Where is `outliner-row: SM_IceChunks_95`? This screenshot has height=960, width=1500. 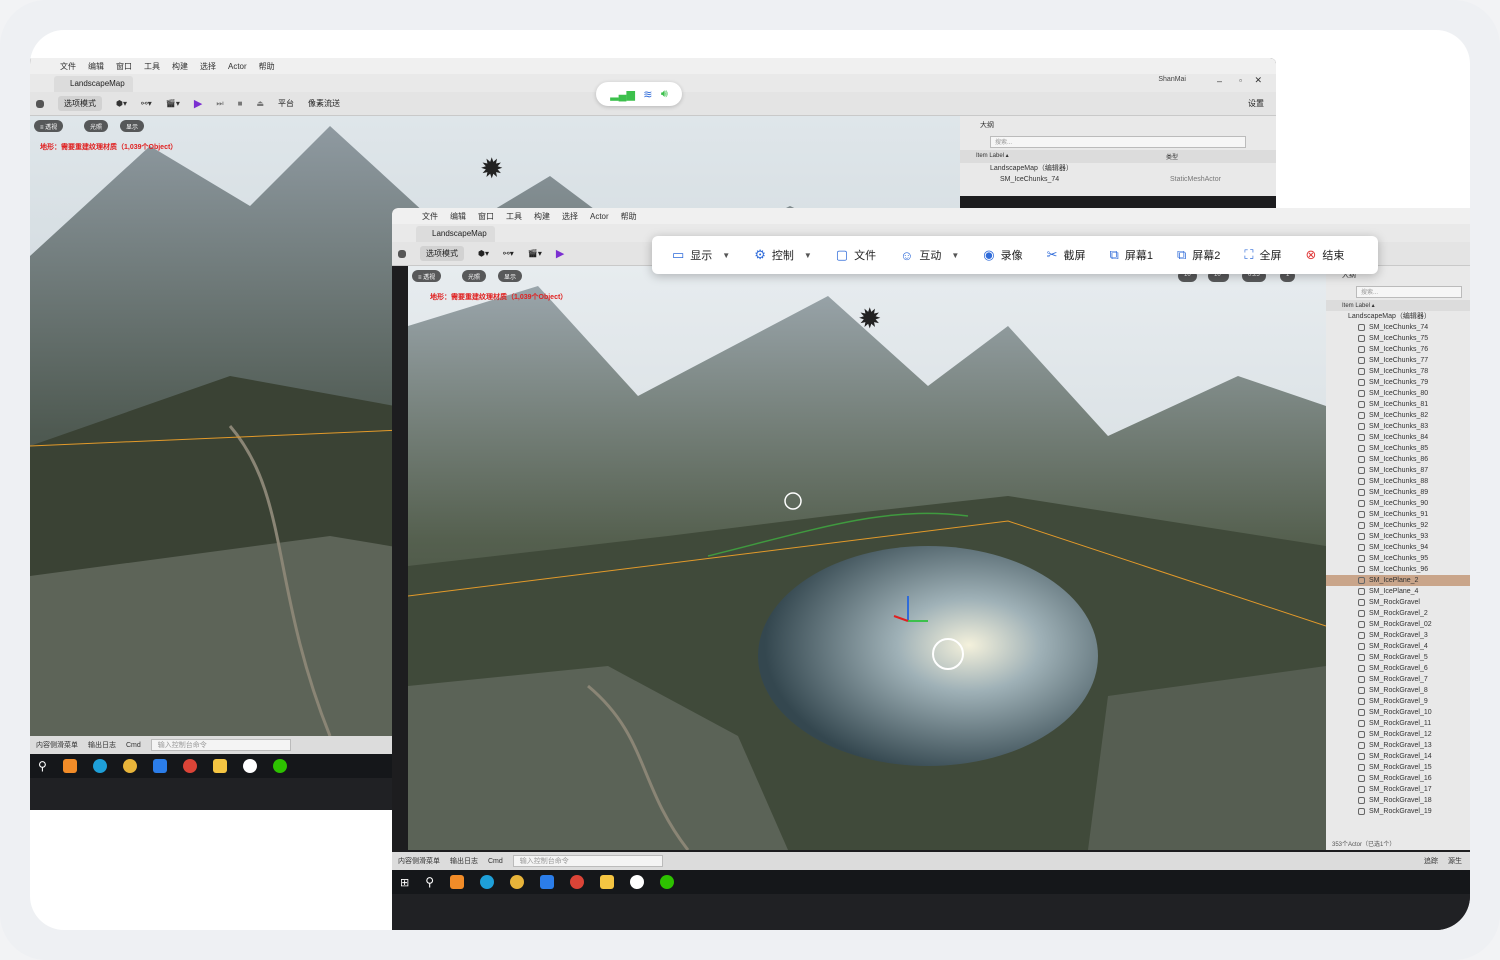
outliner-row: SM_IceChunks_95 is located at coordinates (1398, 558).